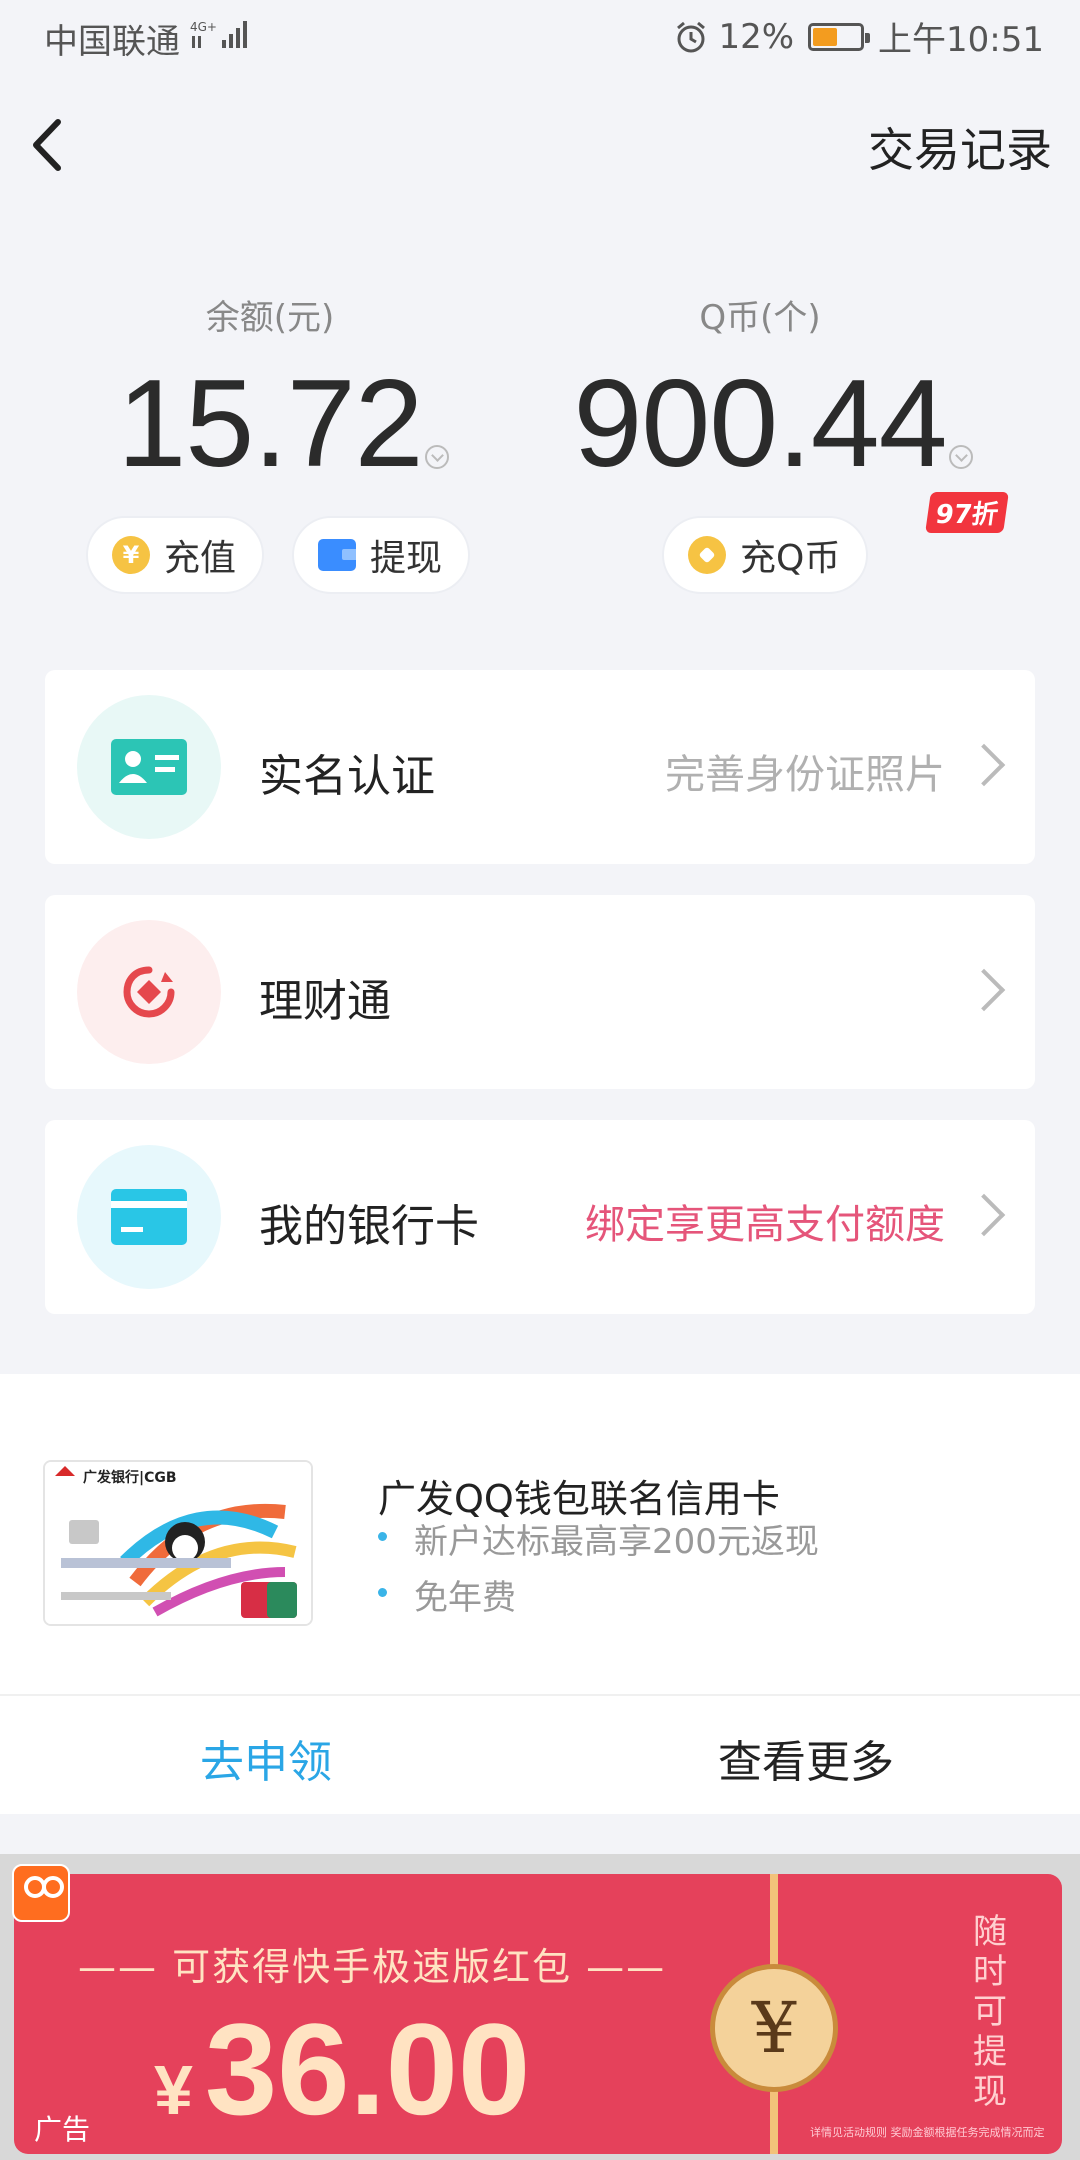 This screenshot has height=2160, width=1080. What do you see at coordinates (805, 775) in the screenshot?
I see `menu-desc: 完善身份证照片` at bounding box center [805, 775].